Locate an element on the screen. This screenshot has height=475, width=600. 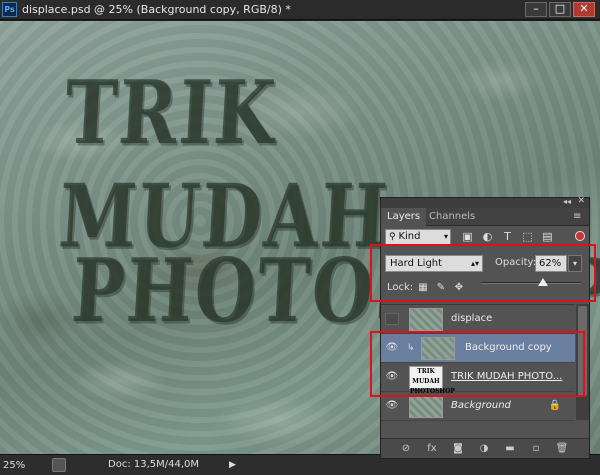
document-size-info: Doc: 13,5M/44,0M is located at coordinates (154, 464).